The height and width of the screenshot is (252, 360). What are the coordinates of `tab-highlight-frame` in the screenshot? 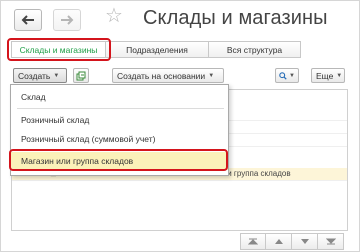 It's located at (59, 49).